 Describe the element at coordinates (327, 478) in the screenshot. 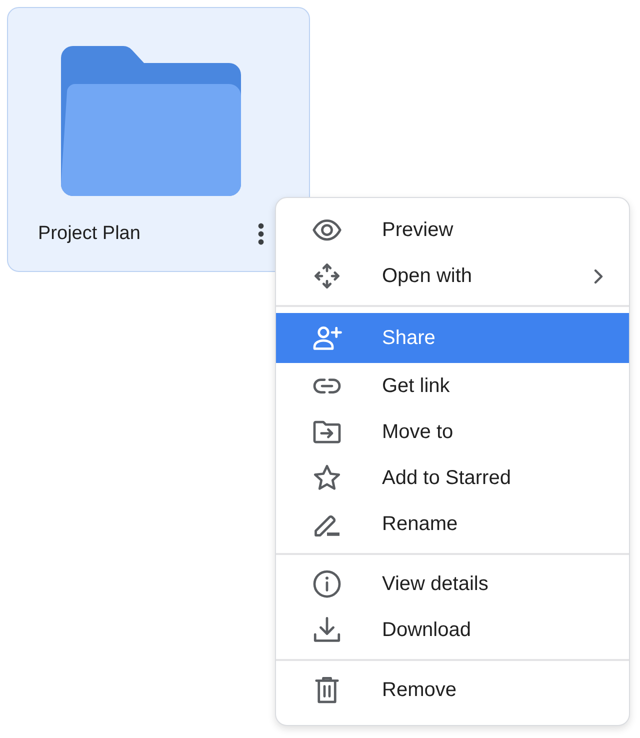

I see `star-icon` at that location.